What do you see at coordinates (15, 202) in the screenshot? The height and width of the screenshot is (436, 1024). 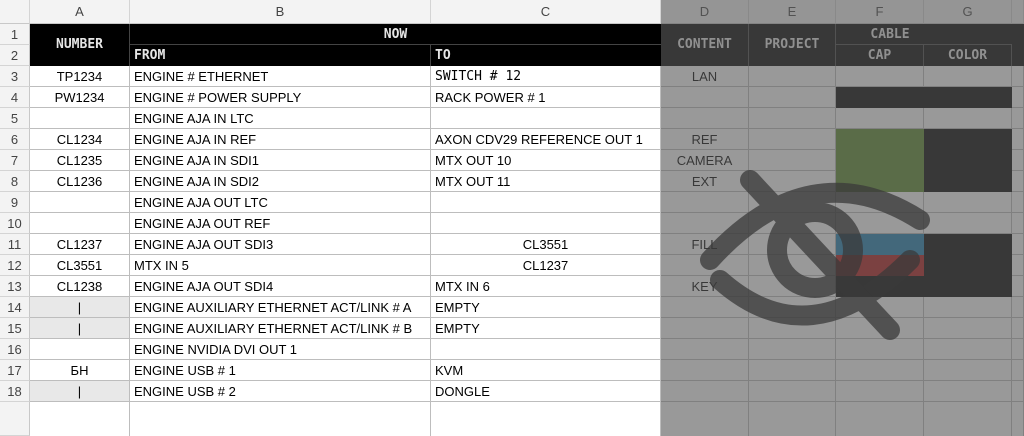 I see `row-header-9: 9` at bounding box center [15, 202].